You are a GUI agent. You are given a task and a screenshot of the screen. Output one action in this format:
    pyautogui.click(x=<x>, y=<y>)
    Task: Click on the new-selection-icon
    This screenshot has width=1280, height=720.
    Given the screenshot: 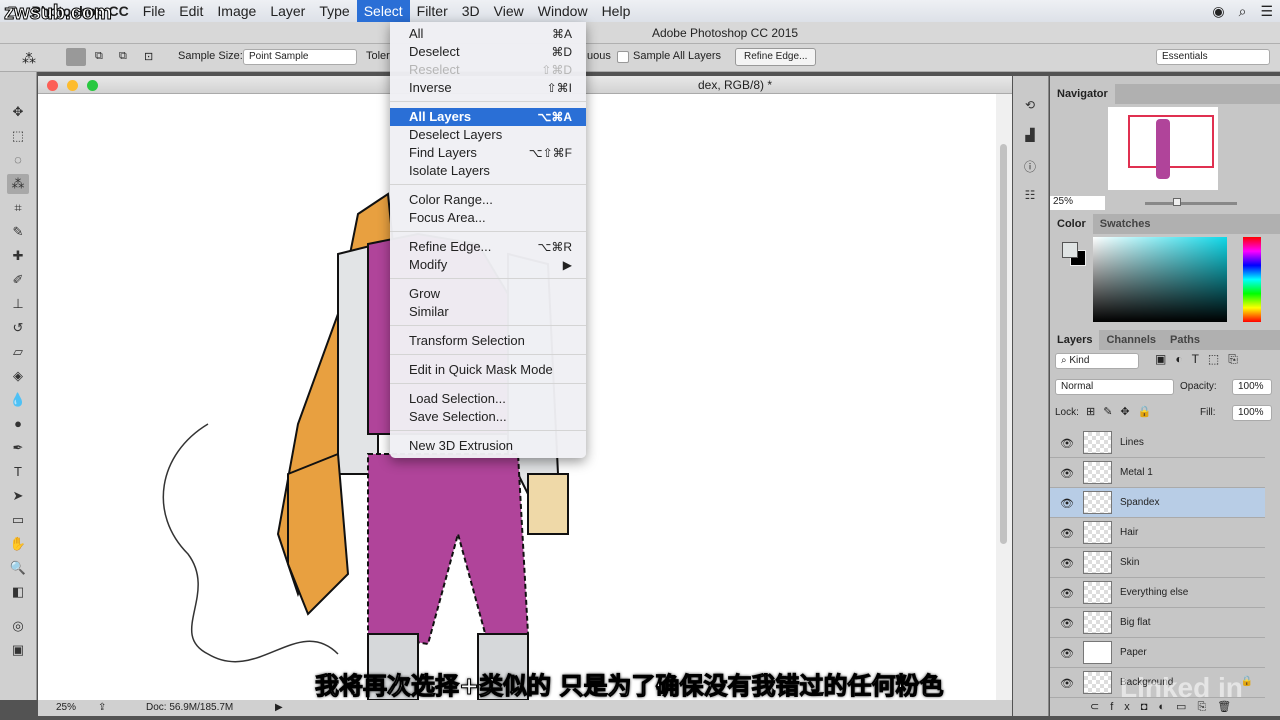 What is the action you would take?
    pyautogui.click(x=76, y=57)
    